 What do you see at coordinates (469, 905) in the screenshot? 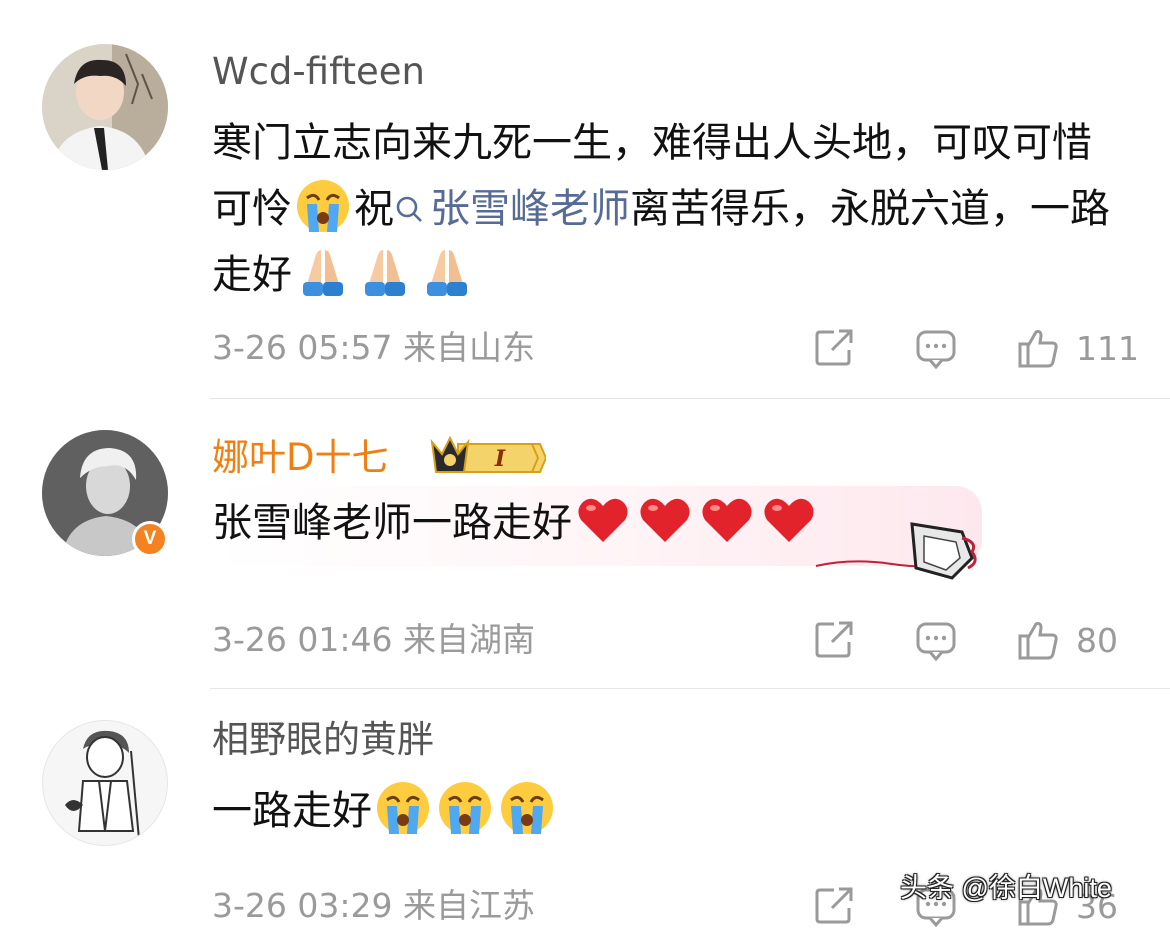
I see `comment-location: 来自江苏` at bounding box center [469, 905].